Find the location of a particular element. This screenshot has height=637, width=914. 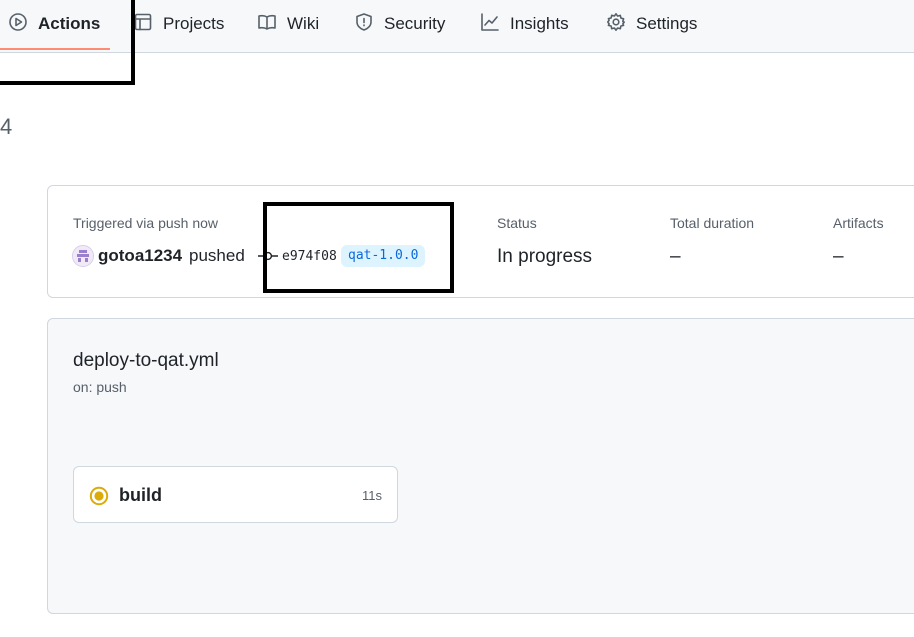

event-verb: pushed is located at coordinates (217, 255).